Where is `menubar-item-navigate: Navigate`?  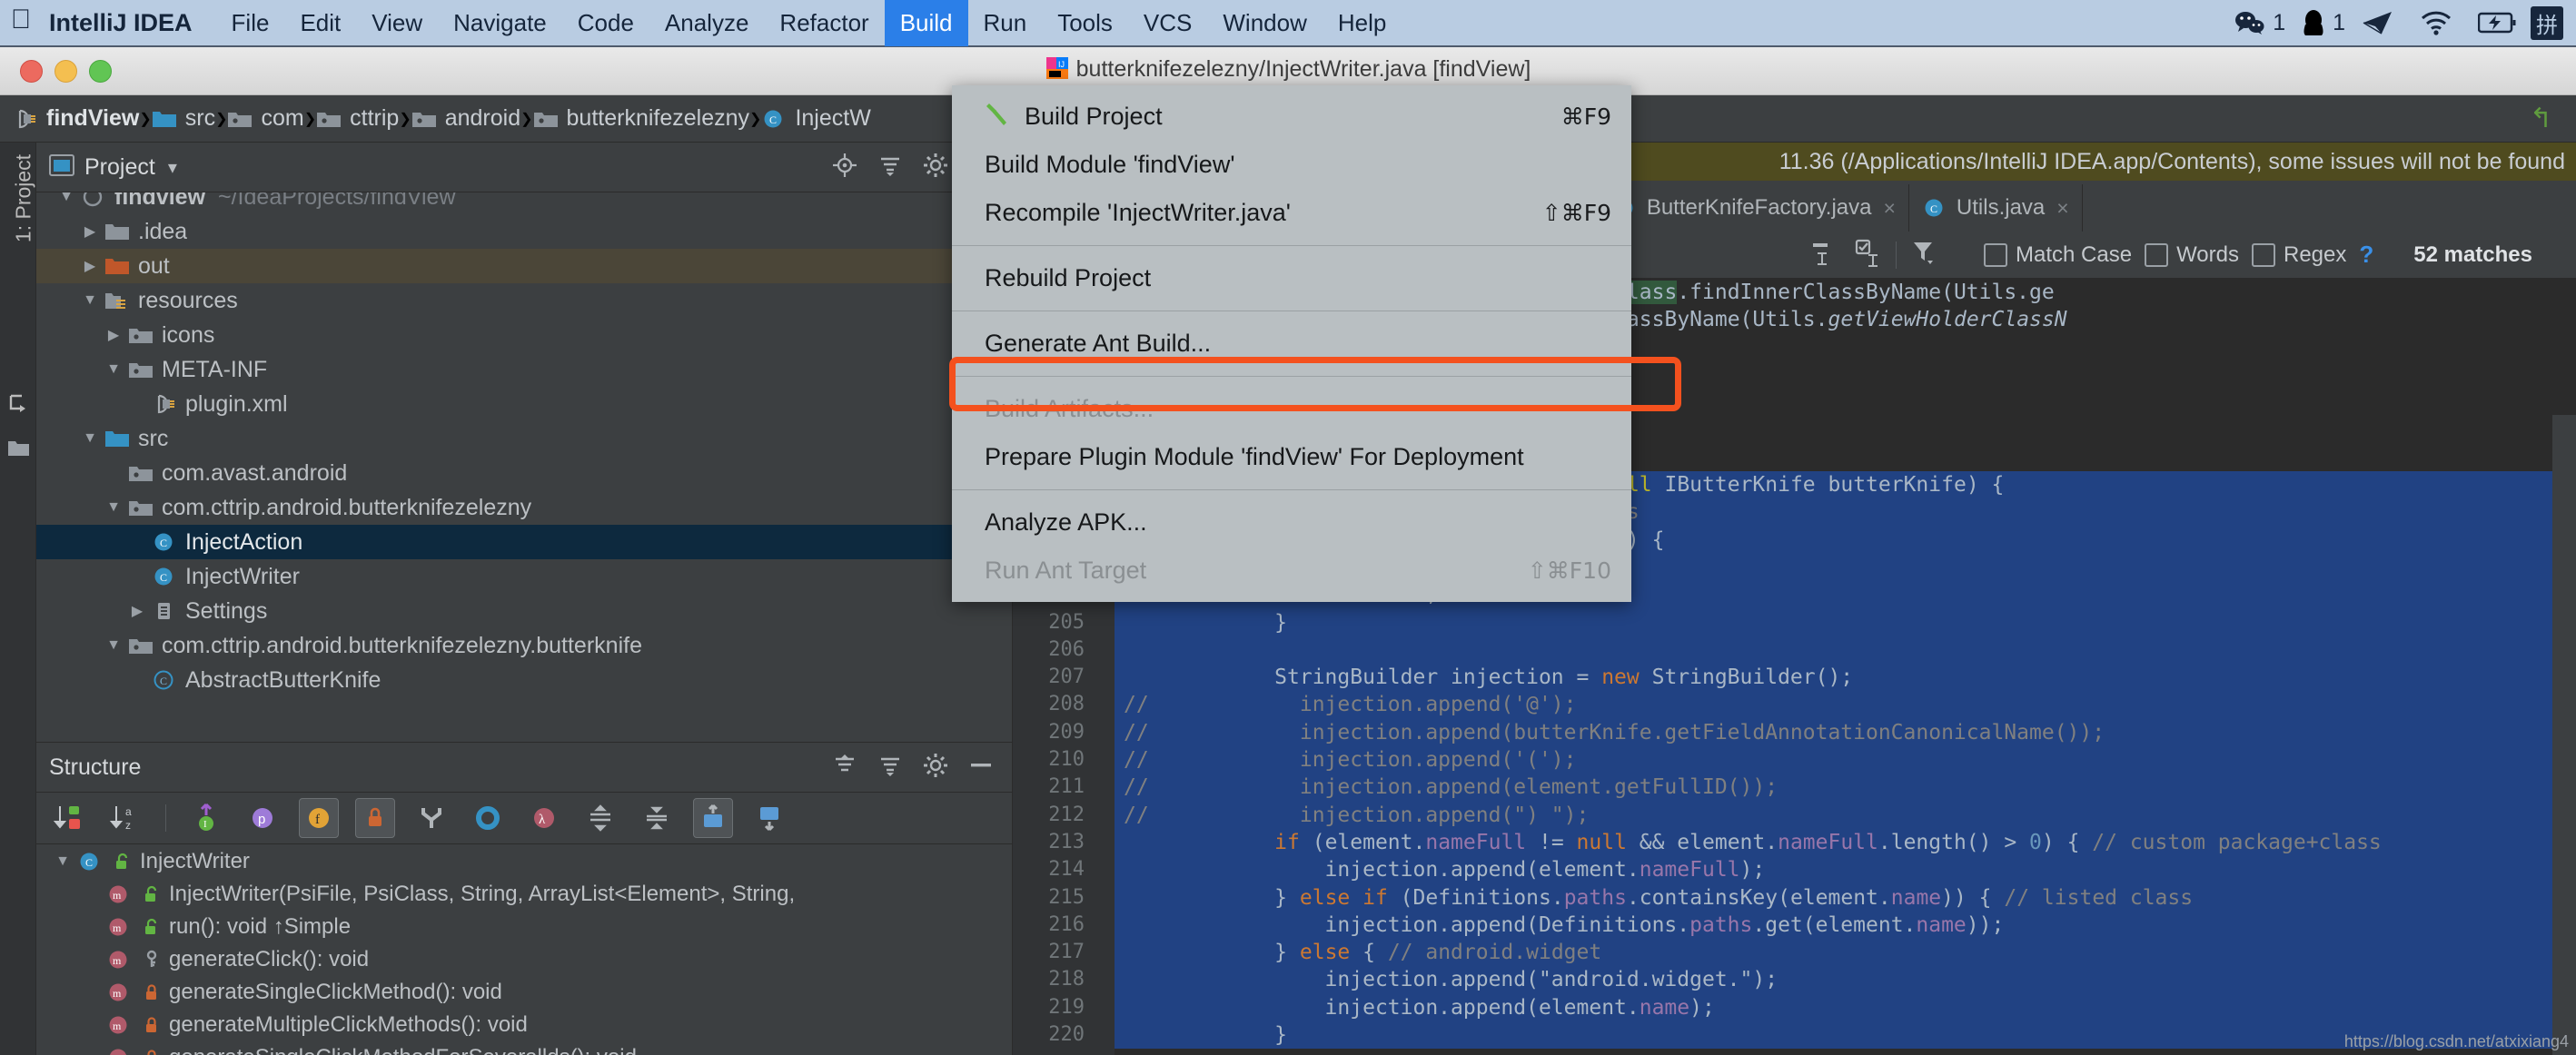
menubar-item-navigate: Navigate is located at coordinates (500, 23).